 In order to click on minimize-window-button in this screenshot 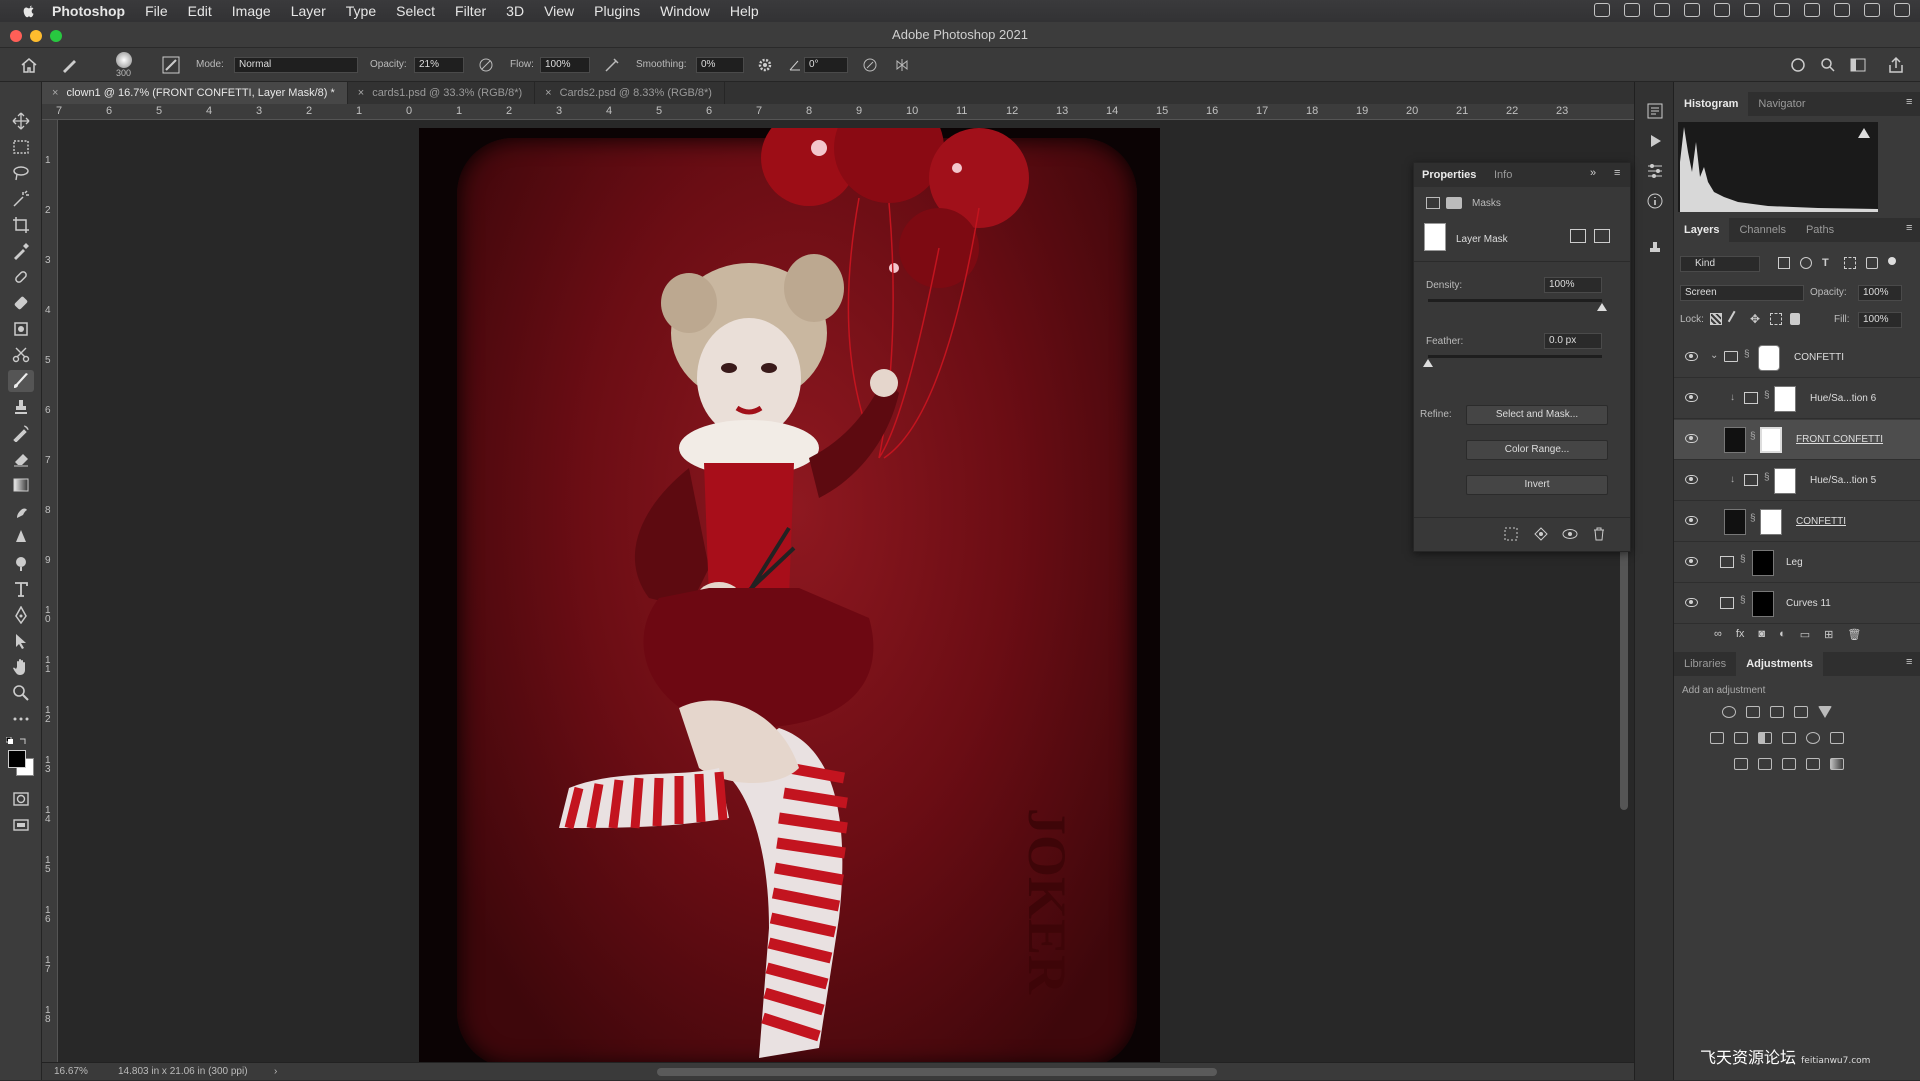, I will do `click(36, 36)`.